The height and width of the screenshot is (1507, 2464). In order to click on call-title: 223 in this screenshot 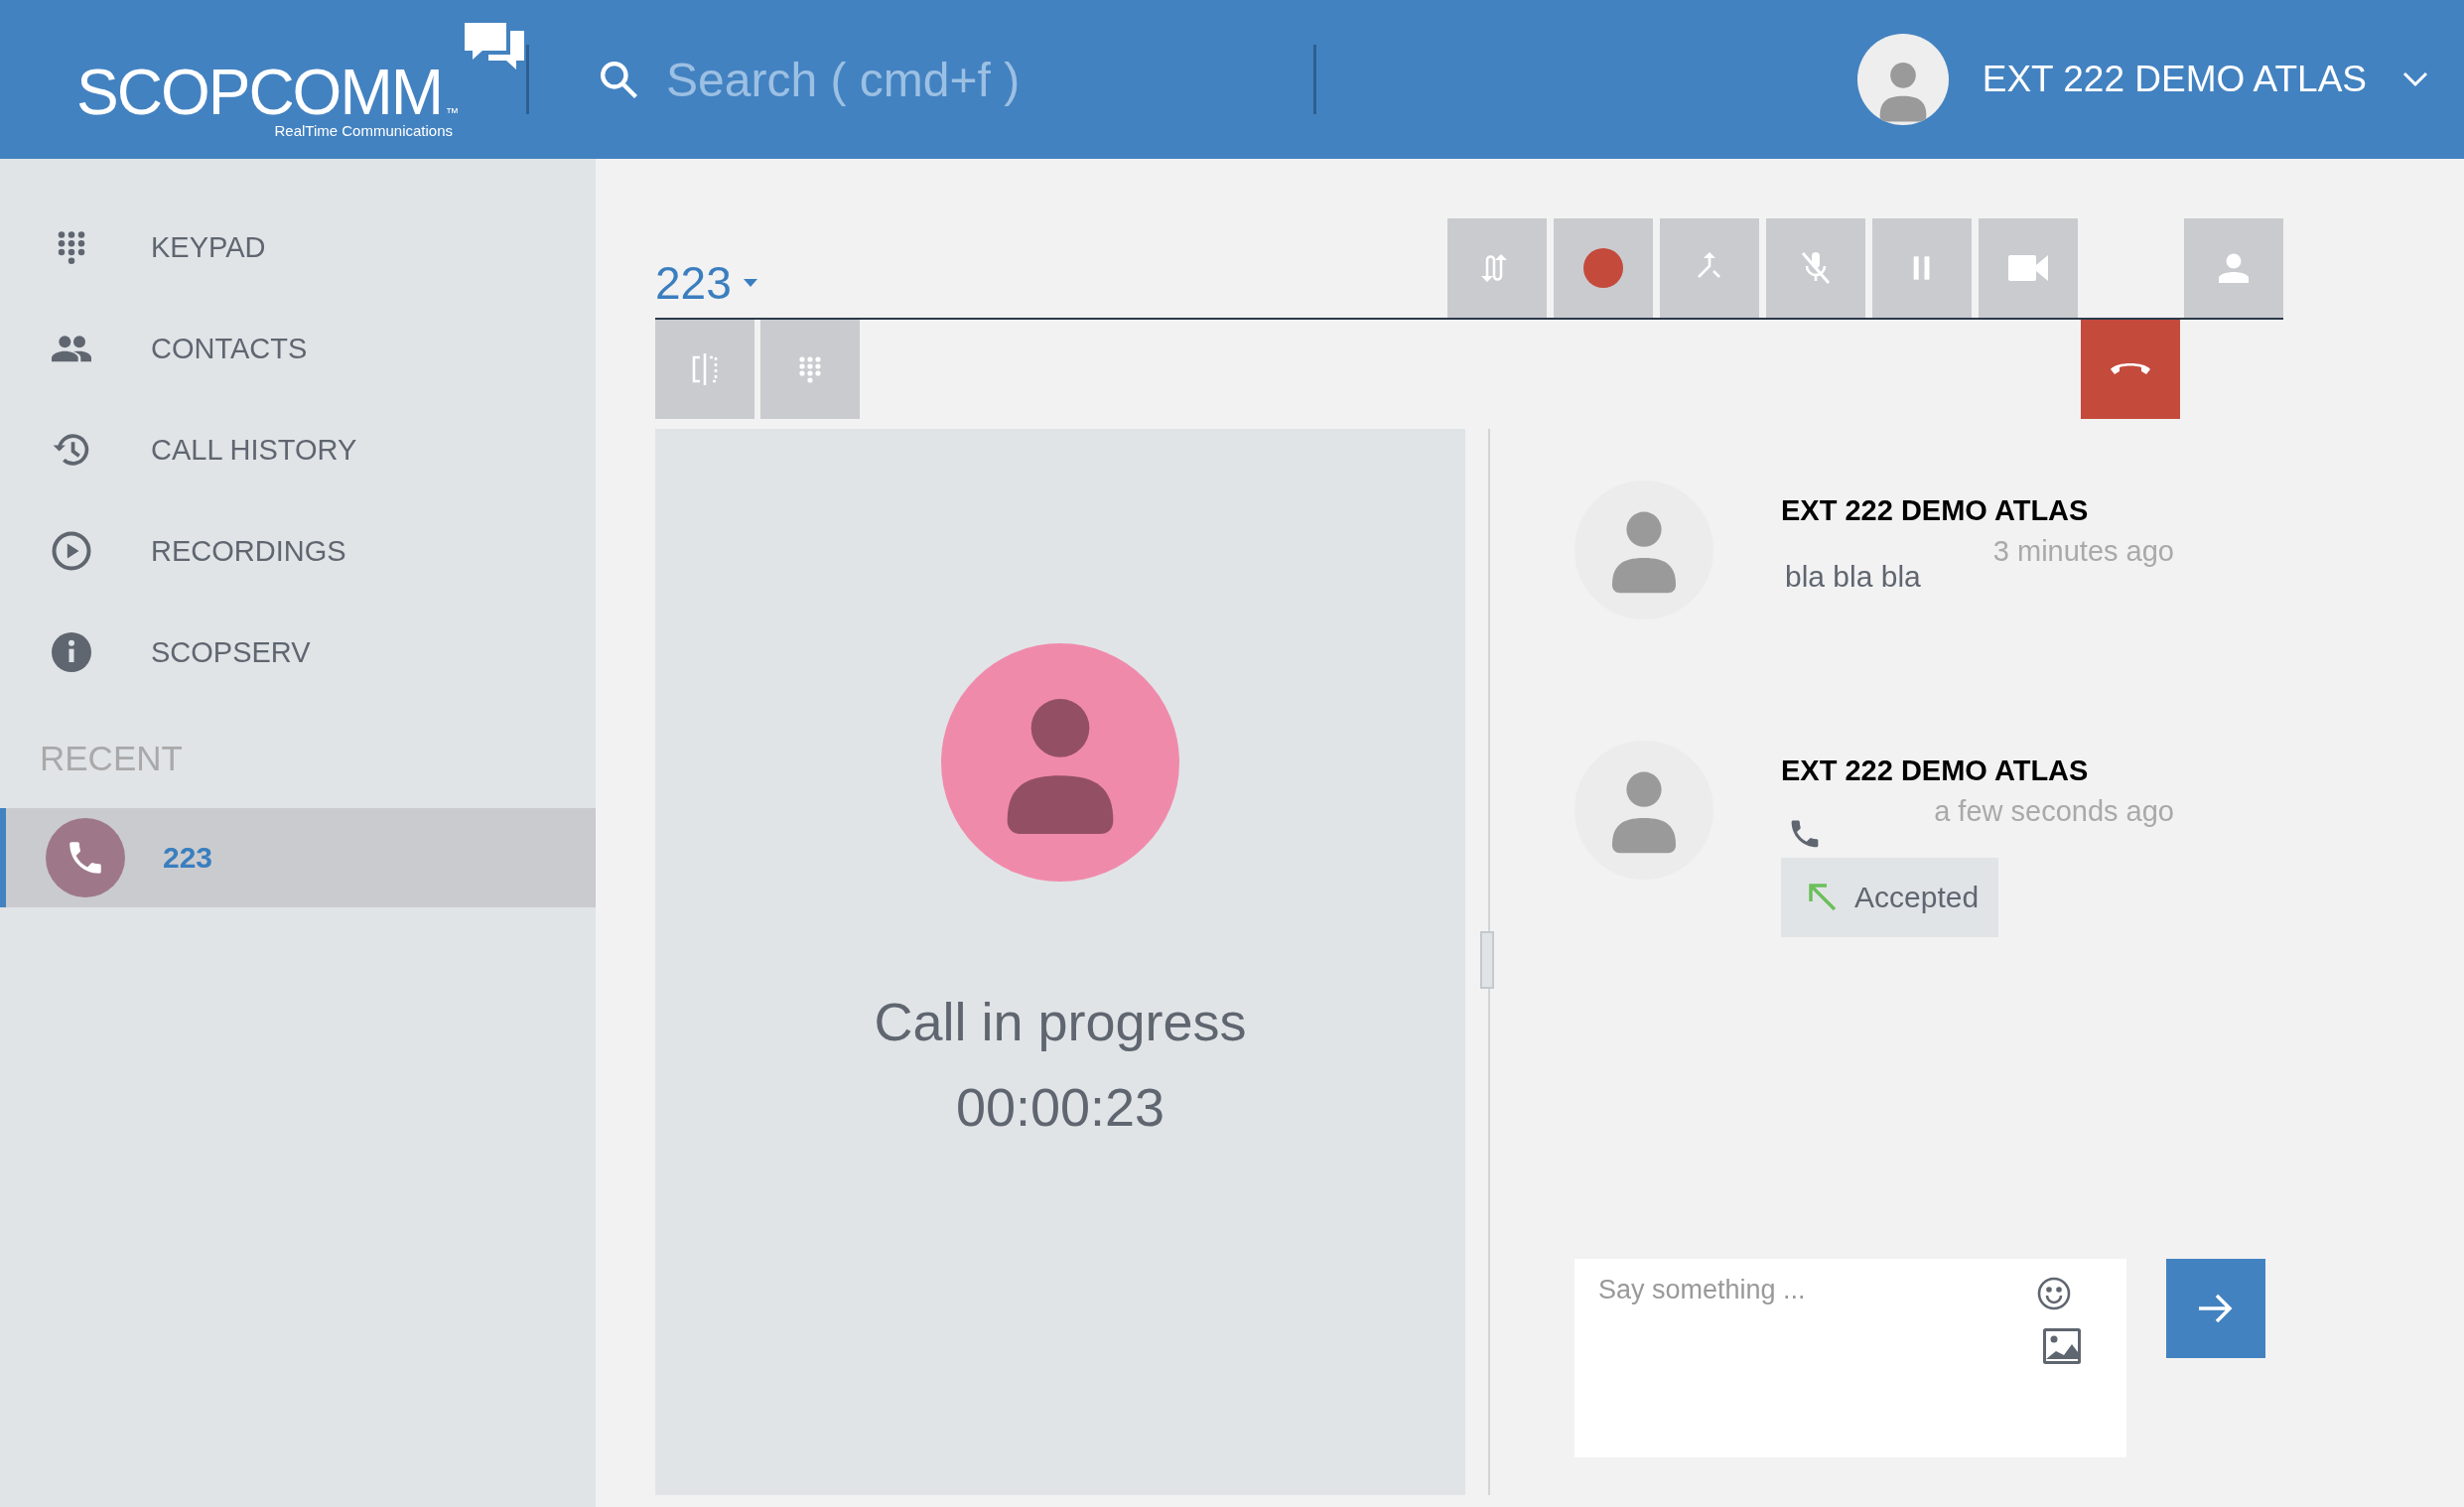, I will do `click(706, 283)`.